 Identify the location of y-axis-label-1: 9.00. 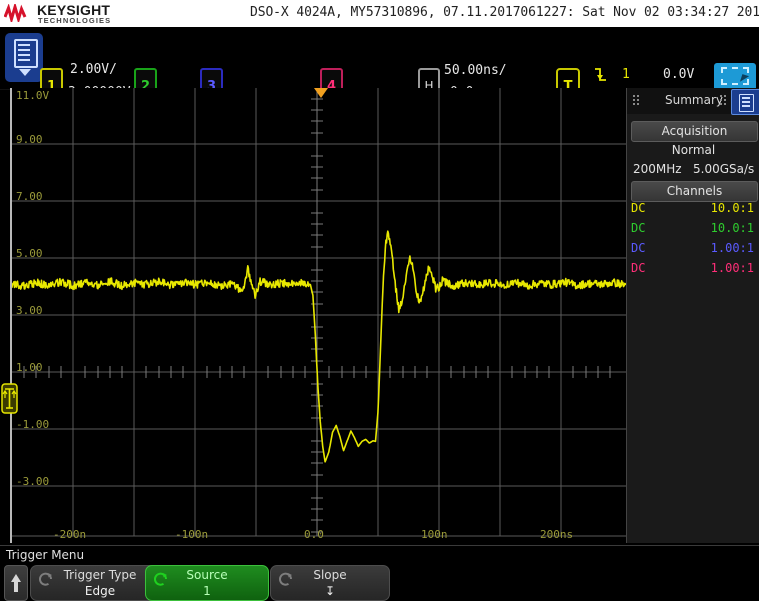
(29, 139).